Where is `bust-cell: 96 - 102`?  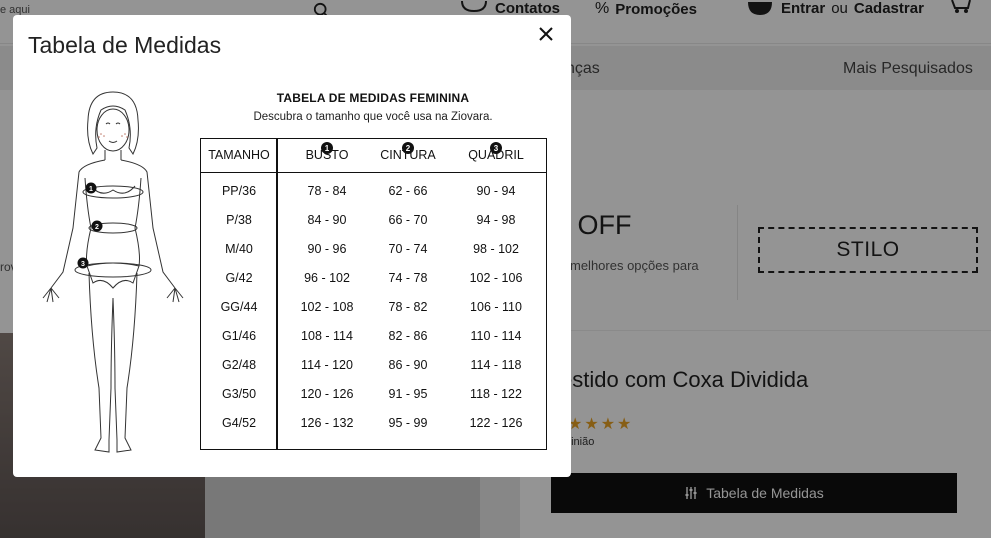
bust-cell: 96 - 102 is located at coordinates (327, 278).